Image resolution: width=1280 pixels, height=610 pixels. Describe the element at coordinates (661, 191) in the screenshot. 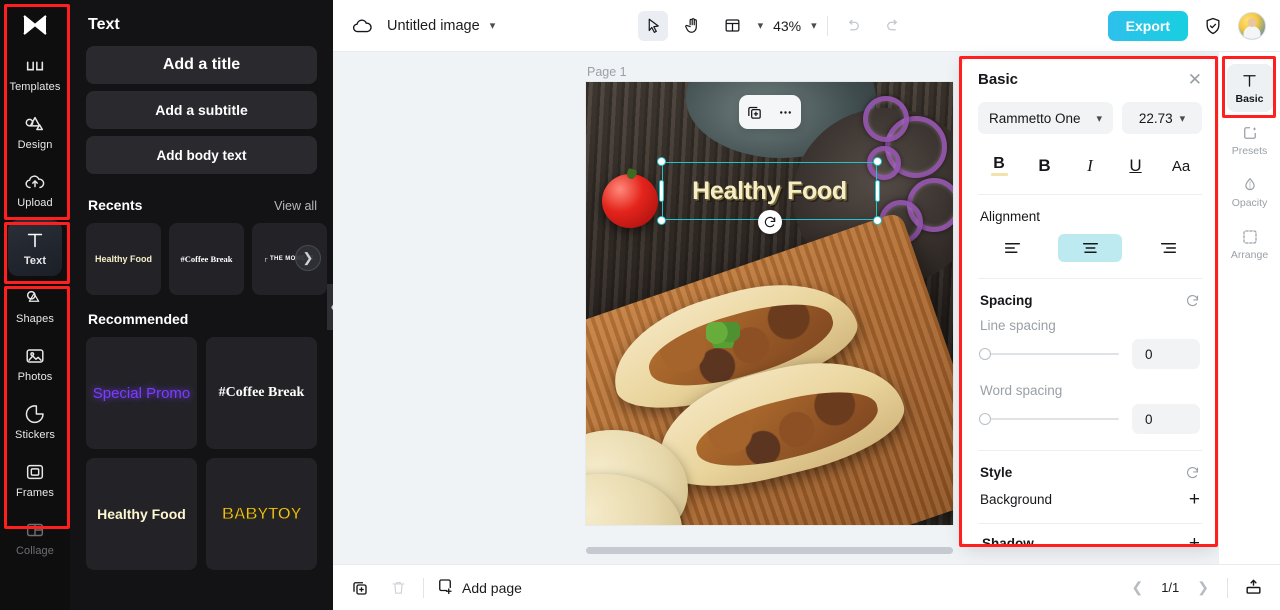

I see `resize-handle-left` at that location.